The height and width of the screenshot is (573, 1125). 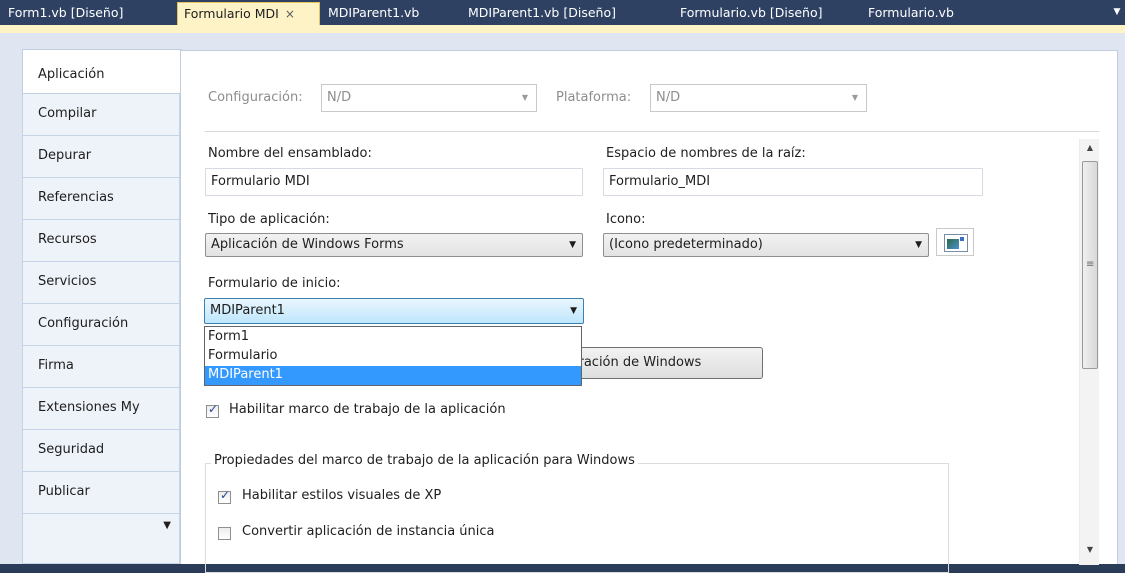 What do you see at coordinates (167, 525) in the screenshot?
I see `overflow-arrow-icon: ▼` at bounding box center [167, 525].